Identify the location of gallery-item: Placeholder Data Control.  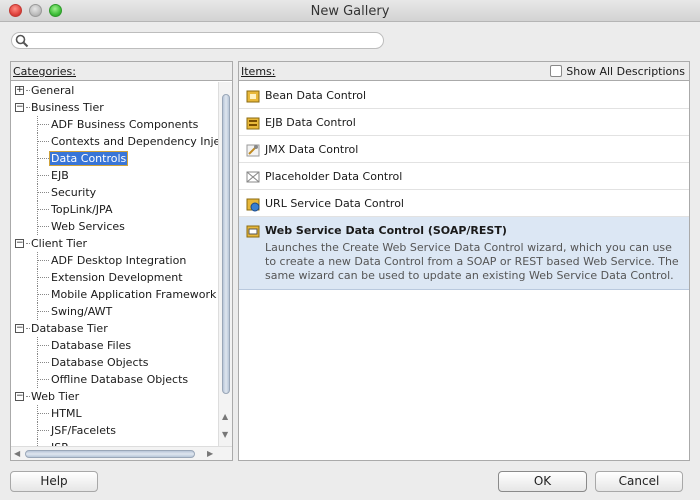
(464, 176).